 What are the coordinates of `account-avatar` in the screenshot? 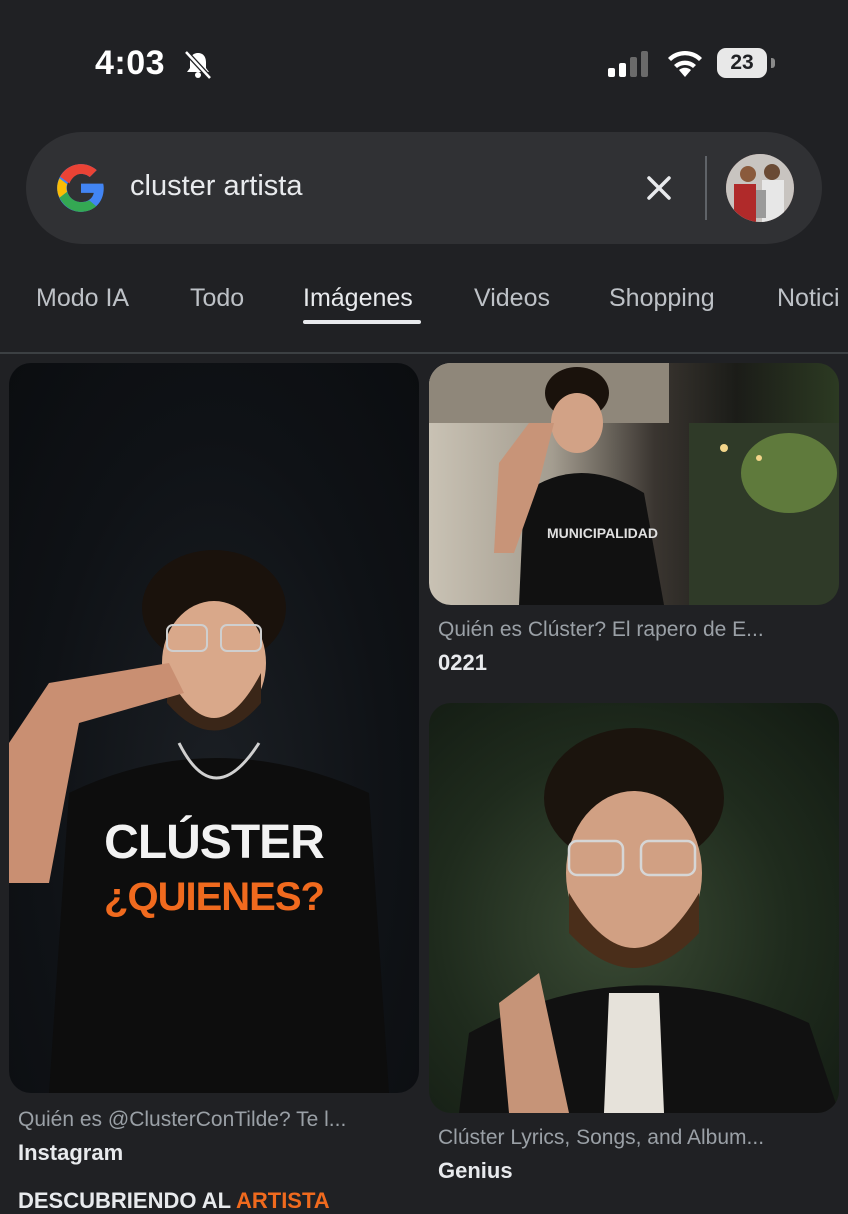 It's located at (760, 188).